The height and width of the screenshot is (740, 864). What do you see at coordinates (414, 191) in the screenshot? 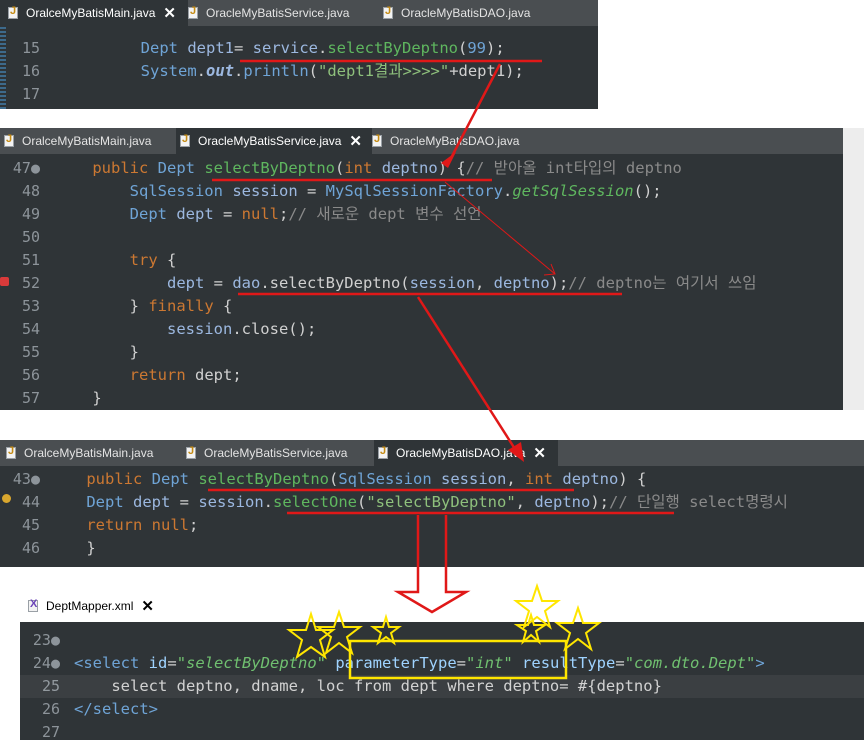
I see `code-token: MySqlSessionFactory` at bounding box center [414, 191].